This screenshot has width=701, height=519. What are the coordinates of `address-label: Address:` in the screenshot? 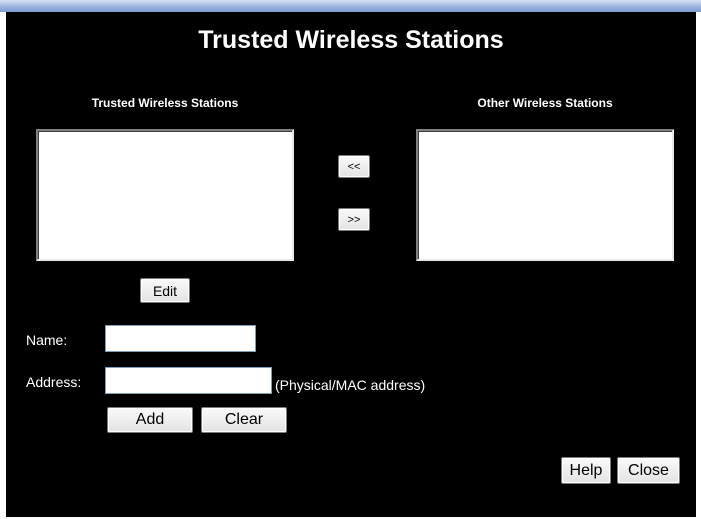 It's located at (54, 382).